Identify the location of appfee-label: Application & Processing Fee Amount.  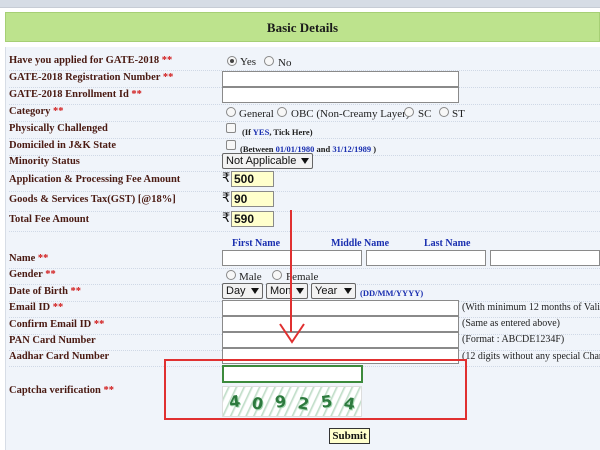
(95, 179).